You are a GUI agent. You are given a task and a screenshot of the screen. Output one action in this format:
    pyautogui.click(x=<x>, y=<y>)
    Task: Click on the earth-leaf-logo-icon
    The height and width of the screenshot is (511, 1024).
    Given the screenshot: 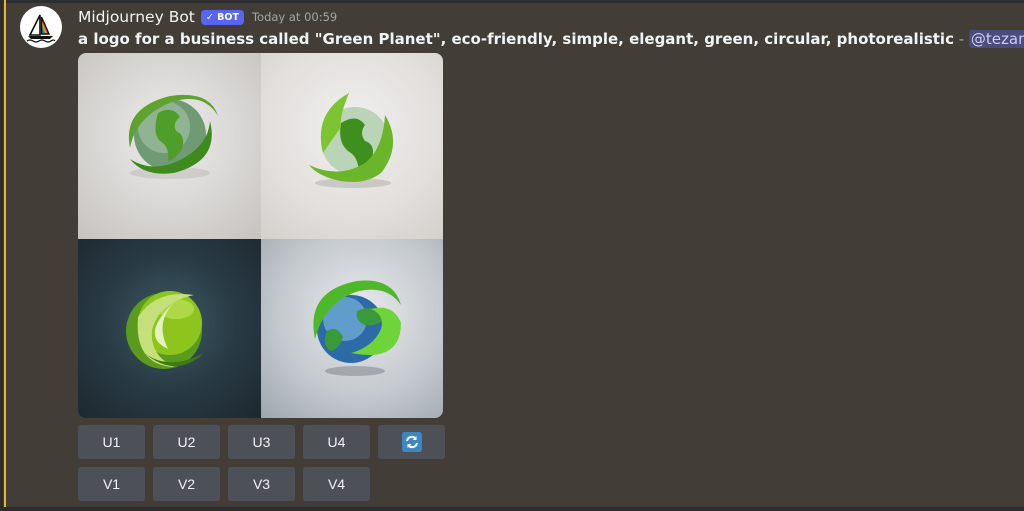 What is the action you would take?
    pyautogui.click(x=356, y=328)
    